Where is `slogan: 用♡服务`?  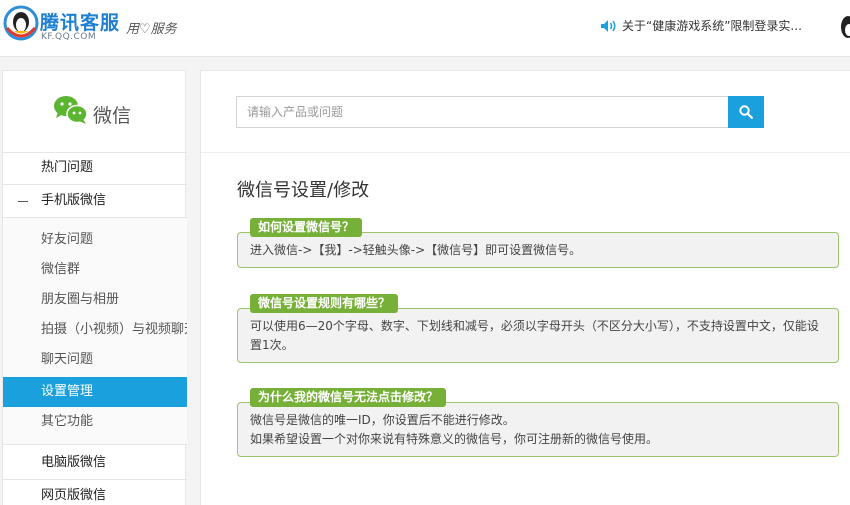
slogan: 用♡服务 is located at coordinates (151, 29).